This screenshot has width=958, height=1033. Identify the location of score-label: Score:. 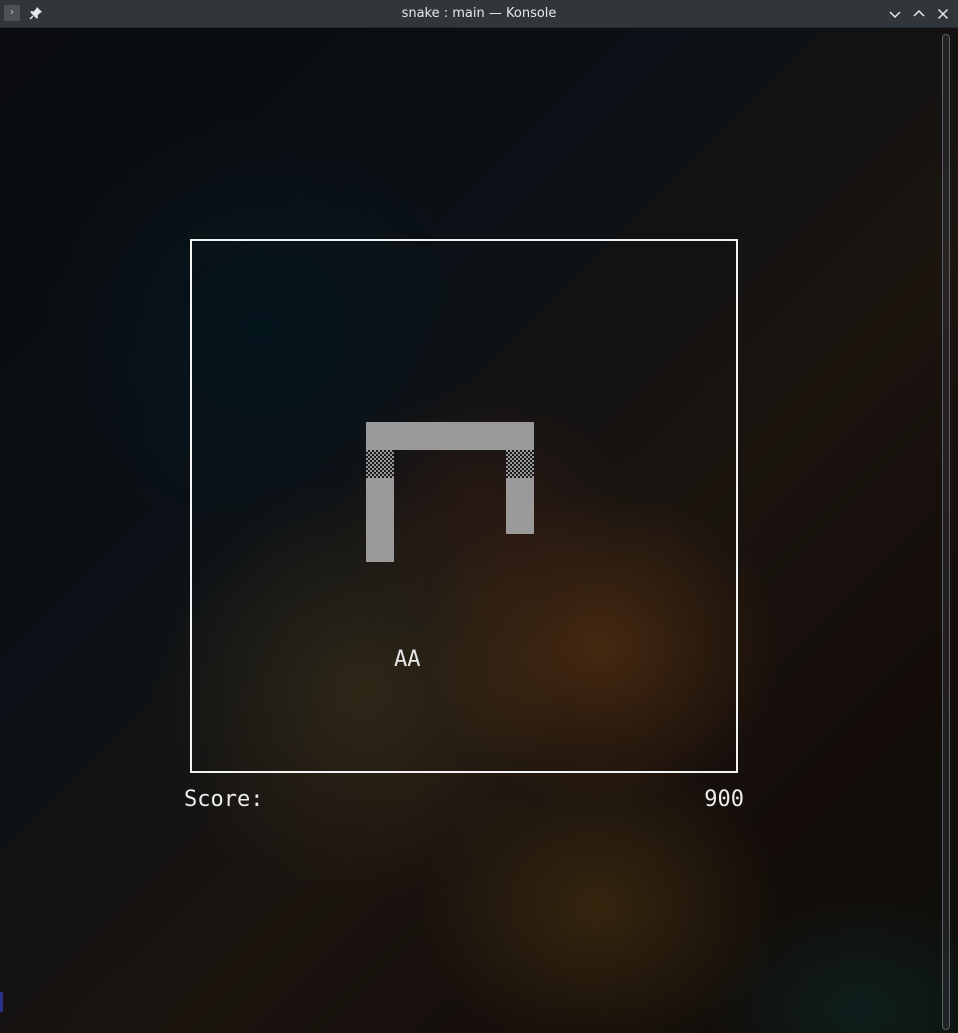
(224, 799).